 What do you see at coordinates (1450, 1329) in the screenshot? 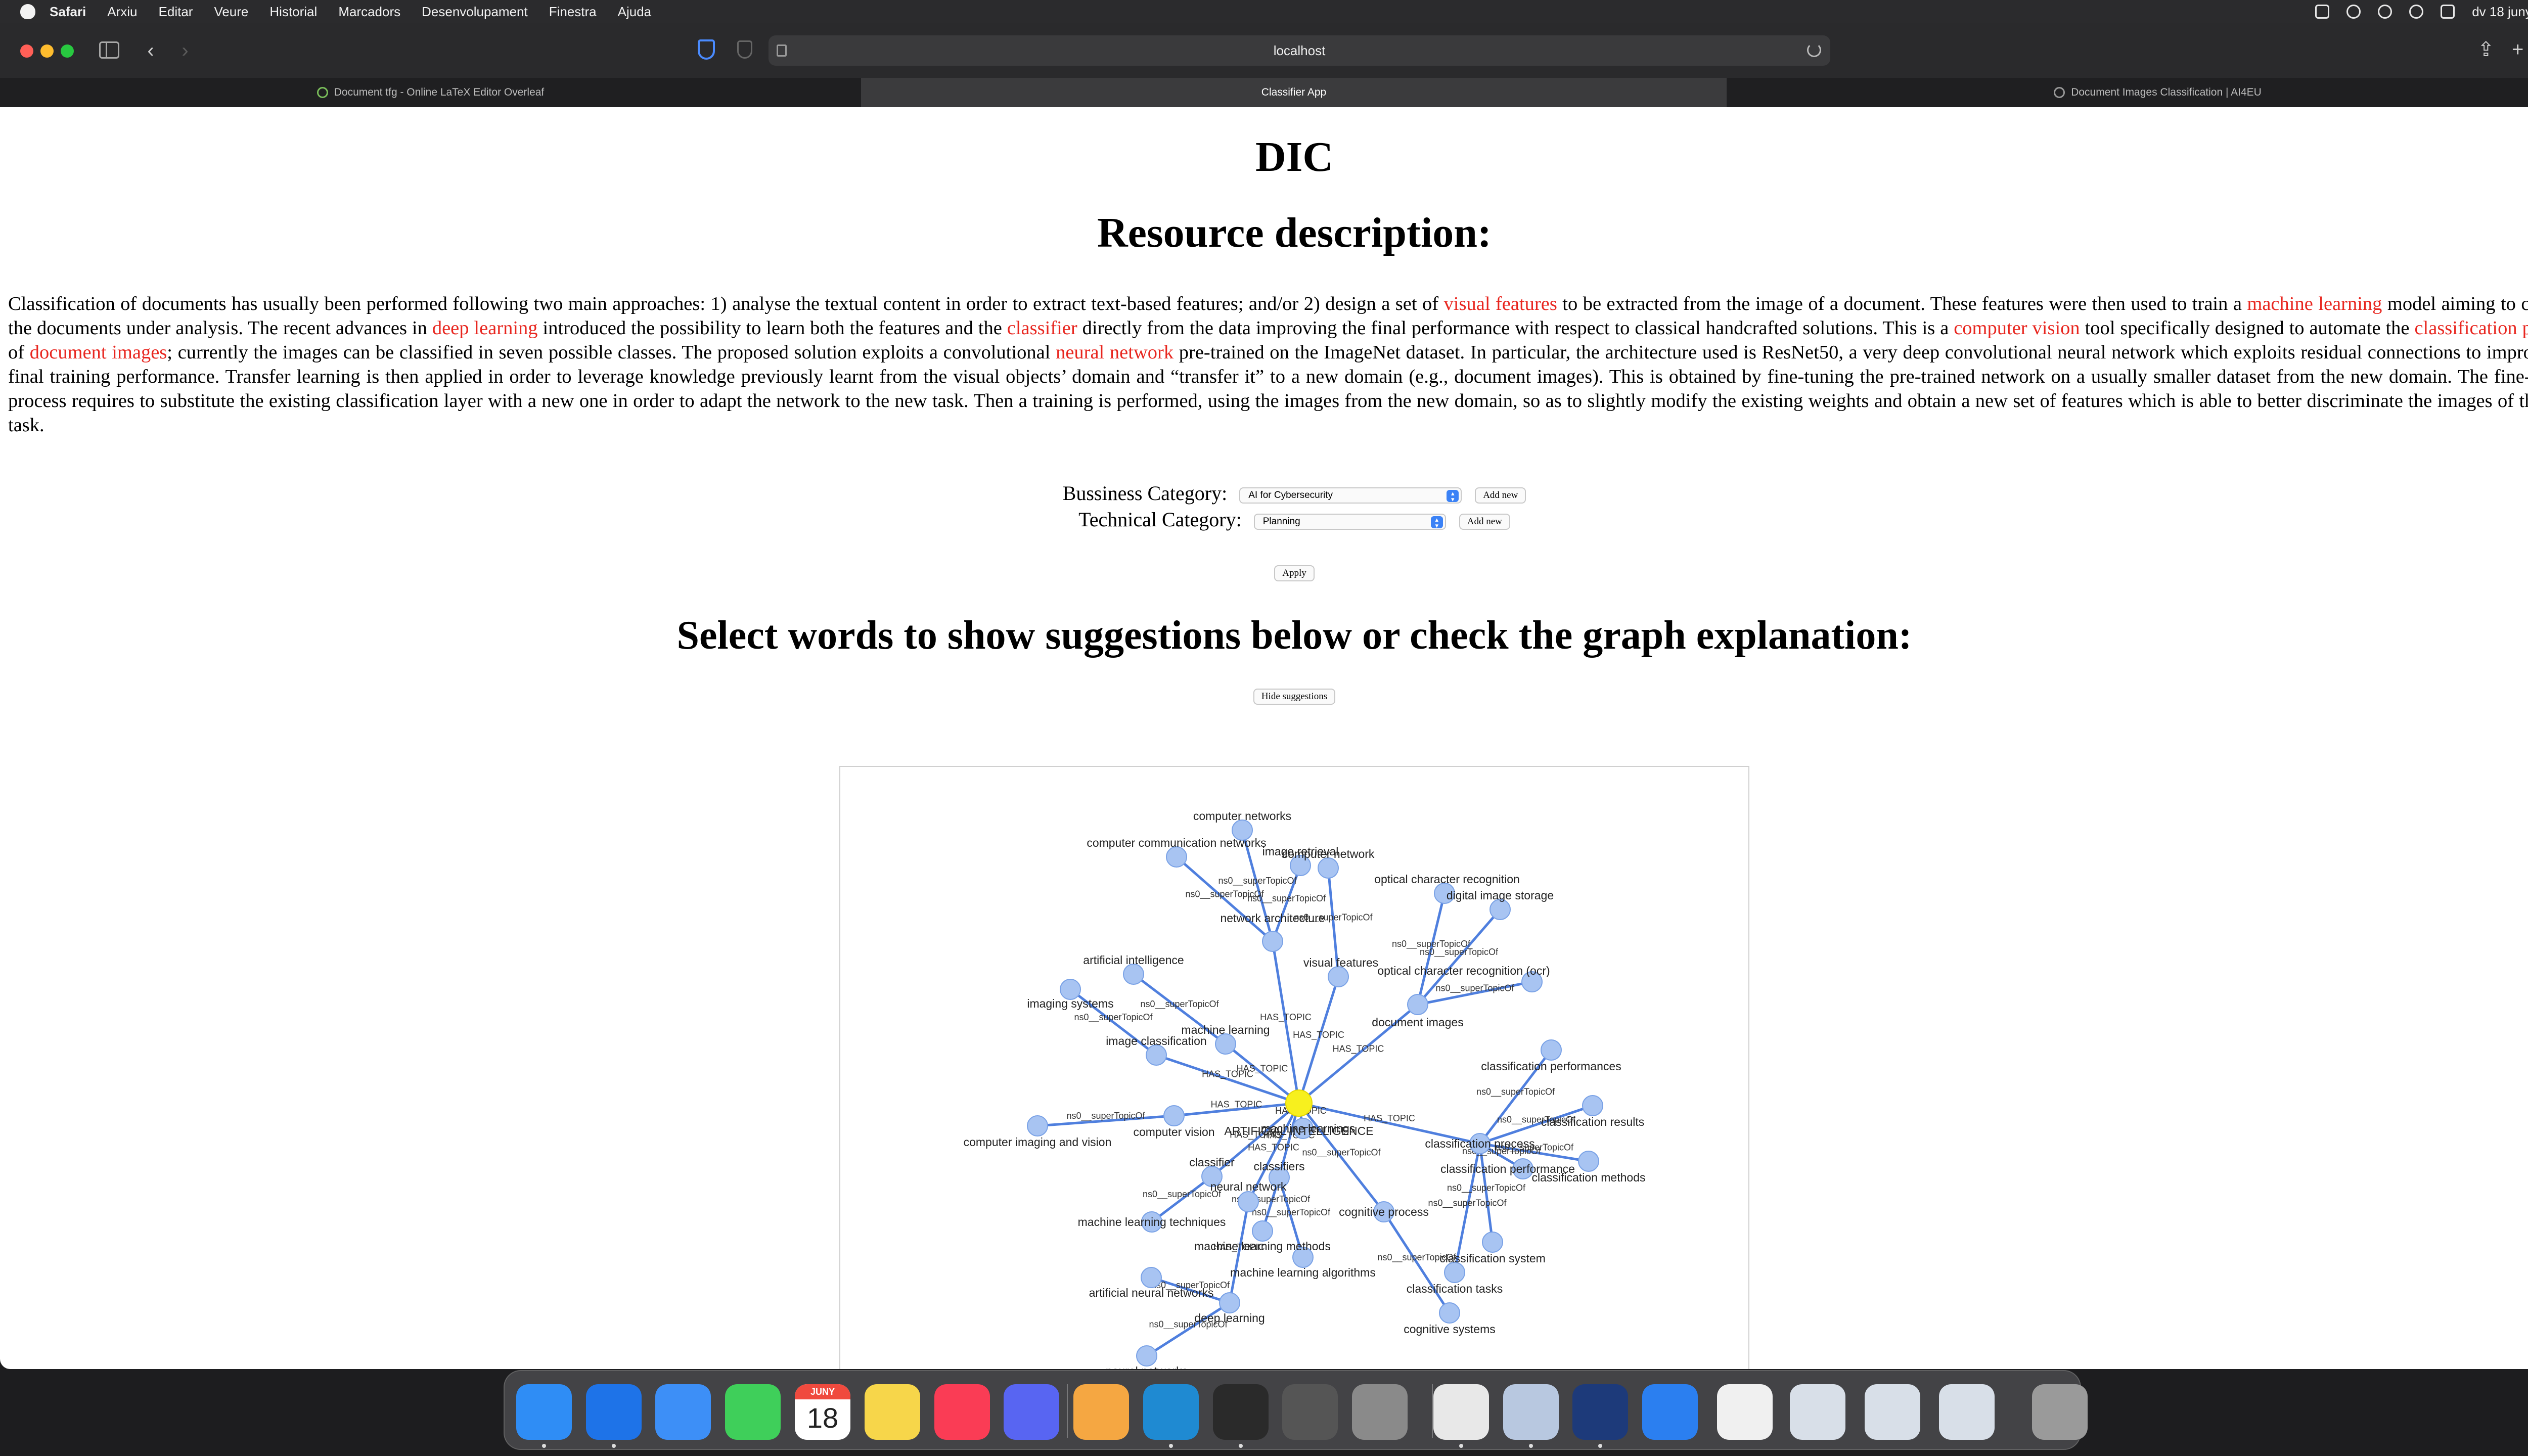
I see `graph-node-label: cognitive systems` at bounding box center [1450, 1329].